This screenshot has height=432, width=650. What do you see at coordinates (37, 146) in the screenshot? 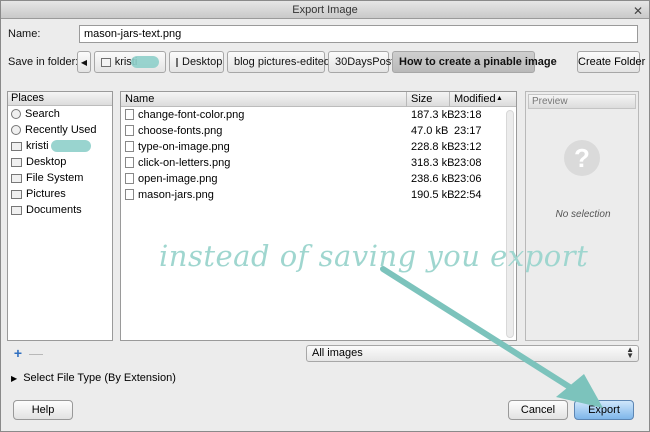
I see `place-label: kristi` at bounding box center [37, 146].